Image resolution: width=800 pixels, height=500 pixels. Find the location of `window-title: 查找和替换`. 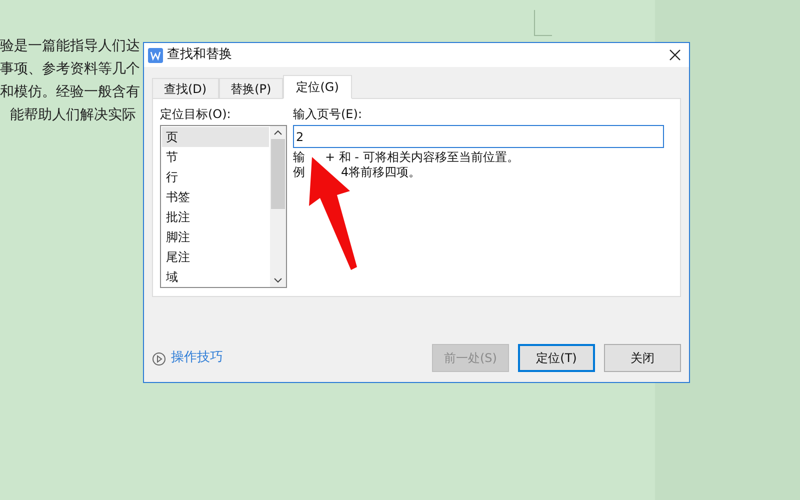

window-title: 查找和替换 is located at coordinates (199, 55).